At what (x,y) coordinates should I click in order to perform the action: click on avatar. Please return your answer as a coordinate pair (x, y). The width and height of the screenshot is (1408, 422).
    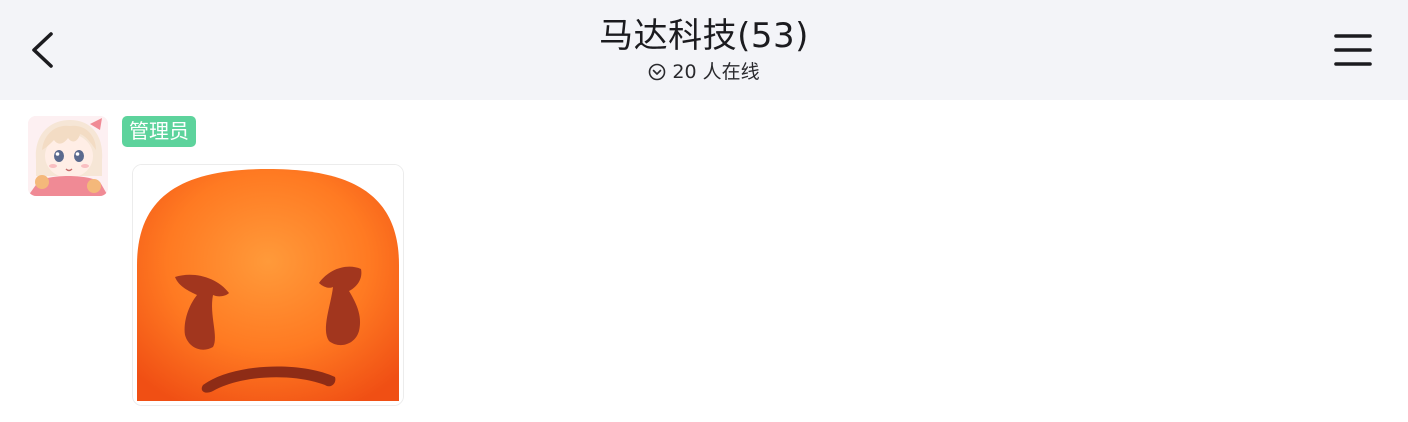
    Looking at the image, I should click on (68, 156).